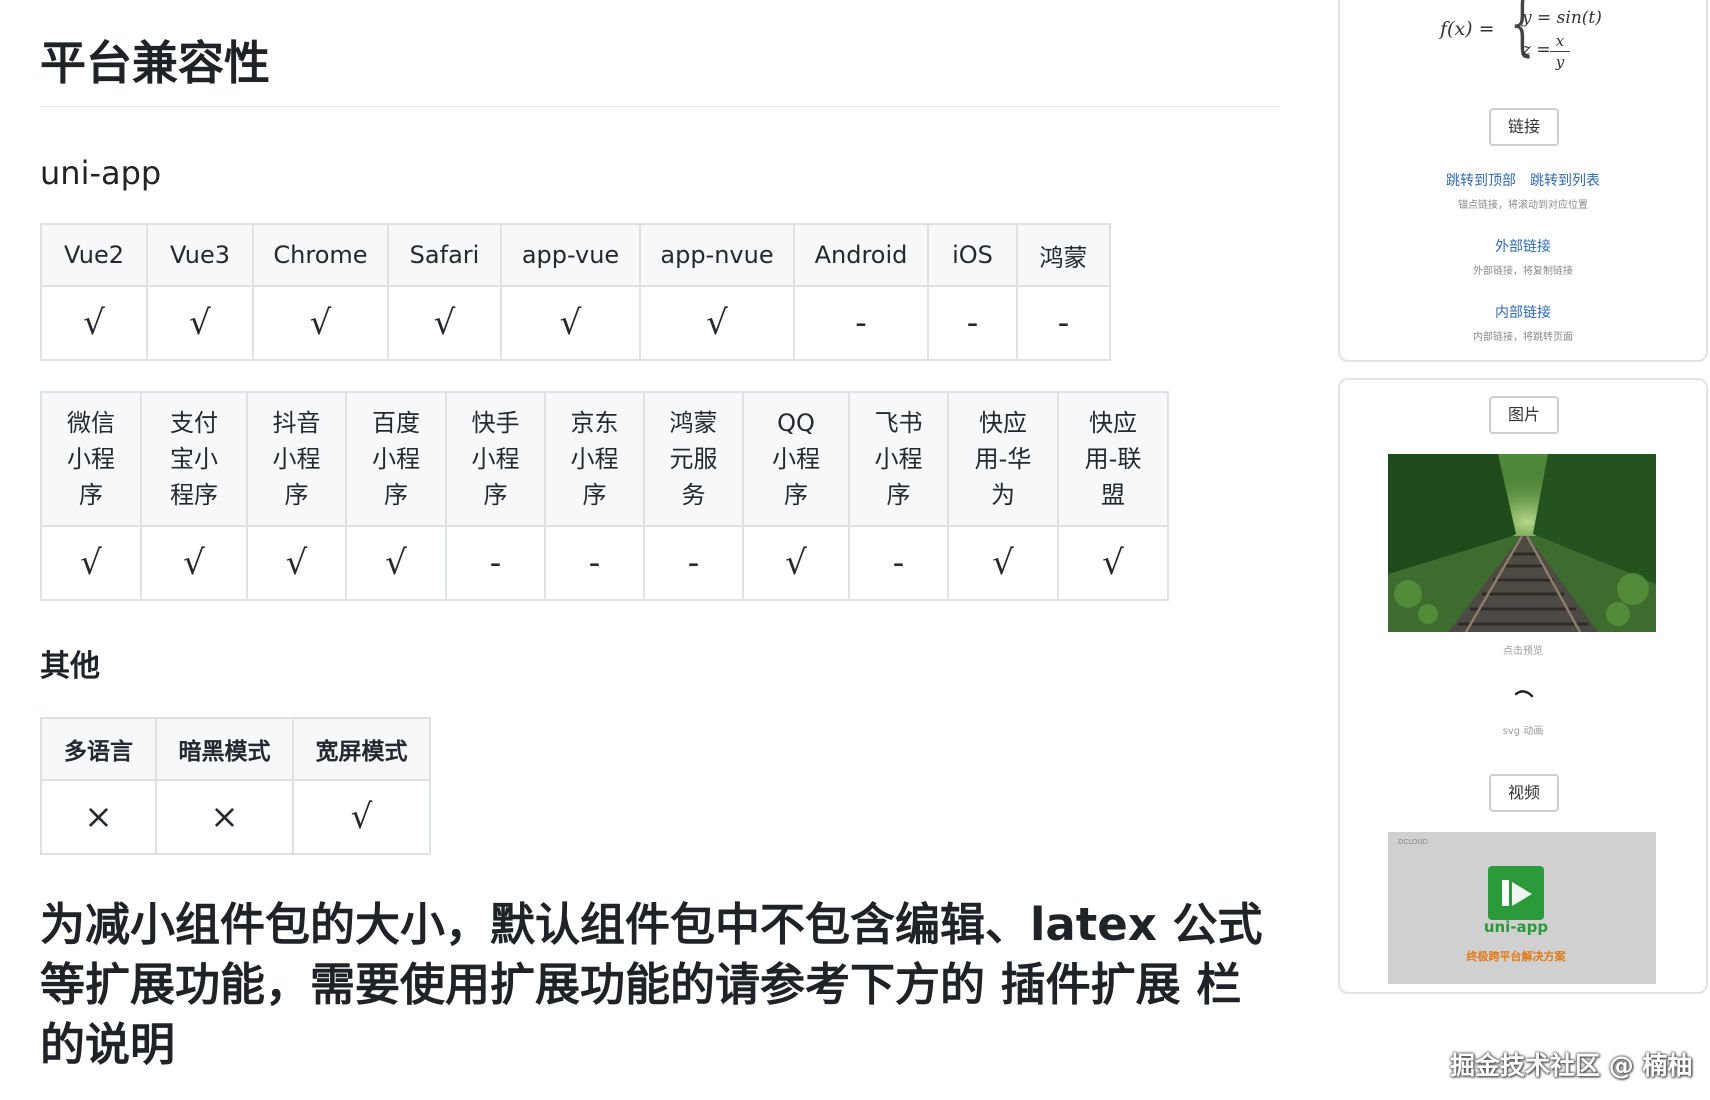 Image resolution: width=1710 pixels, height=1100 pixels. Describe the element at coordinates (1560, 41) in the screenshot. I see `fraction-numerator: x` at that location.